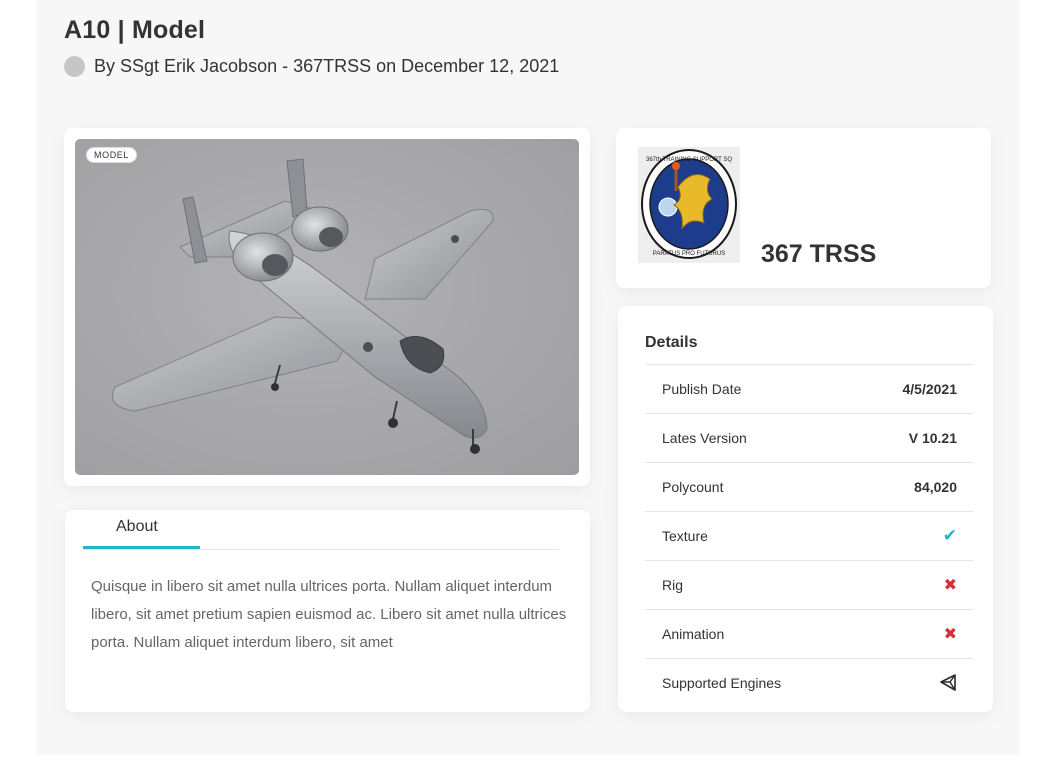  I want to click on detail-row-texture: Texture ✔, so click(809, 536).